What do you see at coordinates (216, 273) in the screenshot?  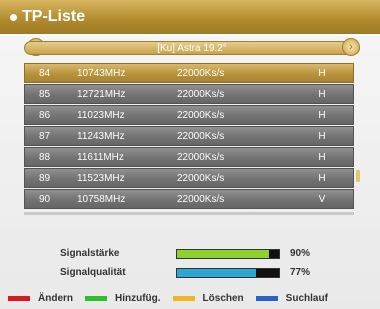 I see `signal-quality-fill` at bounding box center [216, 273].